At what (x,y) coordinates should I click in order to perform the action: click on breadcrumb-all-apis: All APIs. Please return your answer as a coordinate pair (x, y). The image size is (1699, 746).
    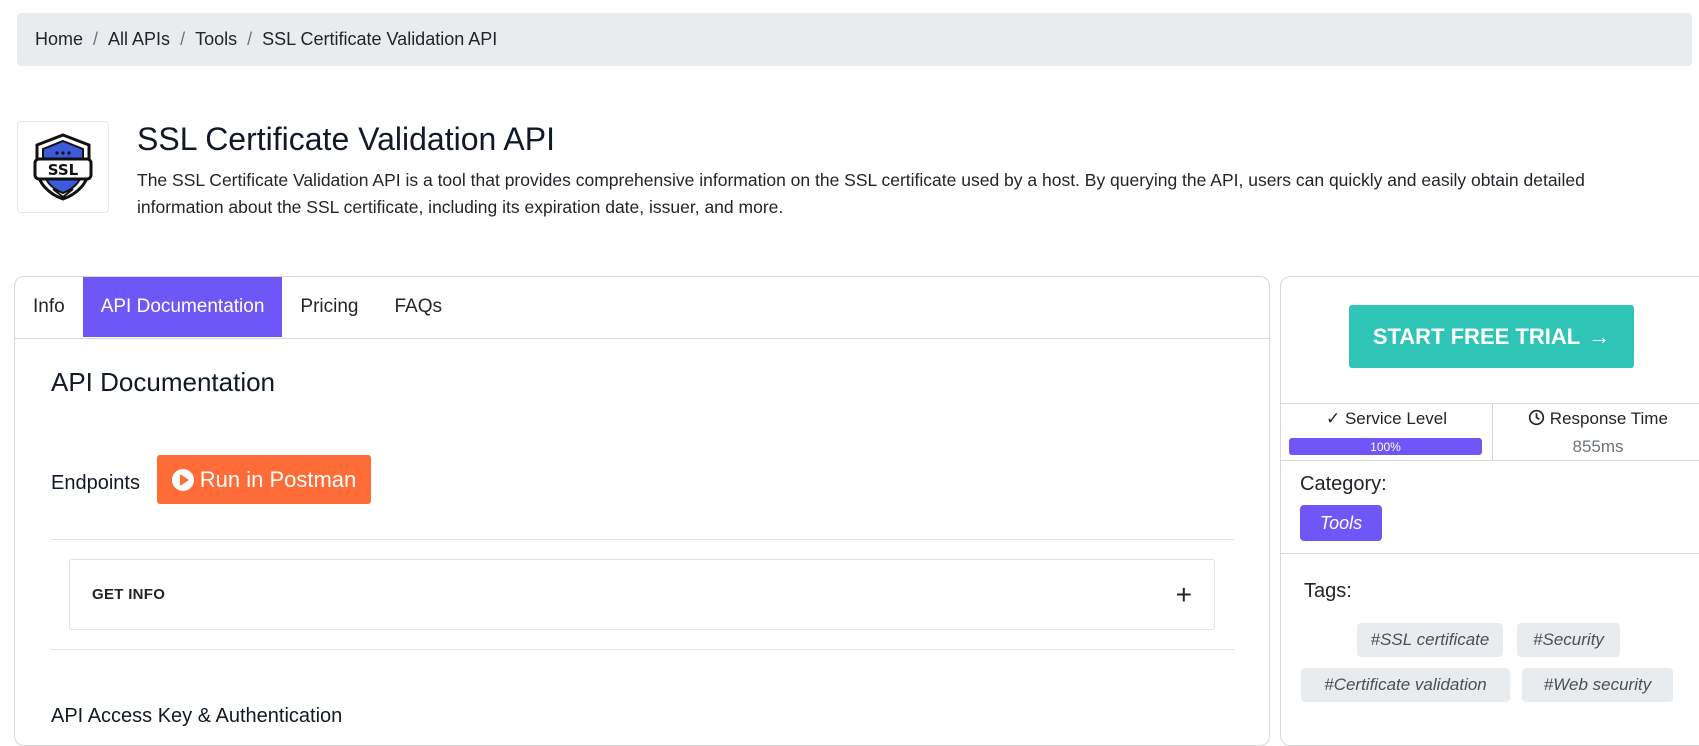
    Looking at the image, I should click on (139, 39).